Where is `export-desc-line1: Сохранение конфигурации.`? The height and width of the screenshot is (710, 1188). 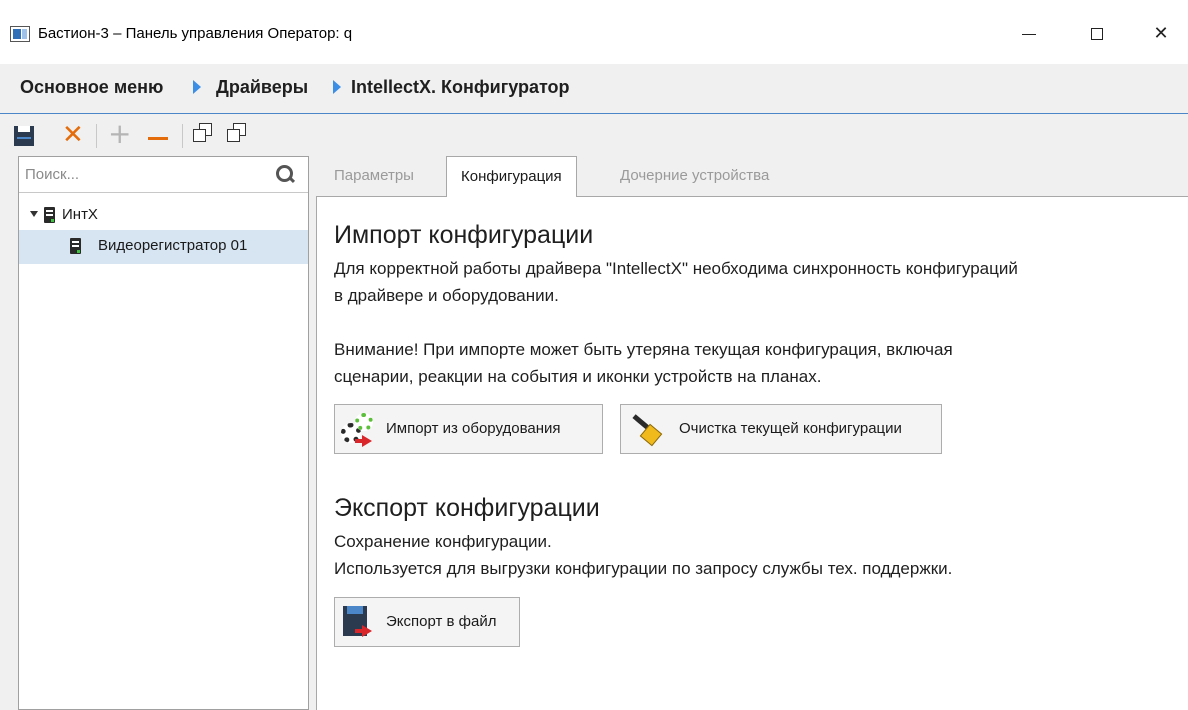
export-desc-line1: Сохранение конфигурации. is located at coordinates (443, 541).